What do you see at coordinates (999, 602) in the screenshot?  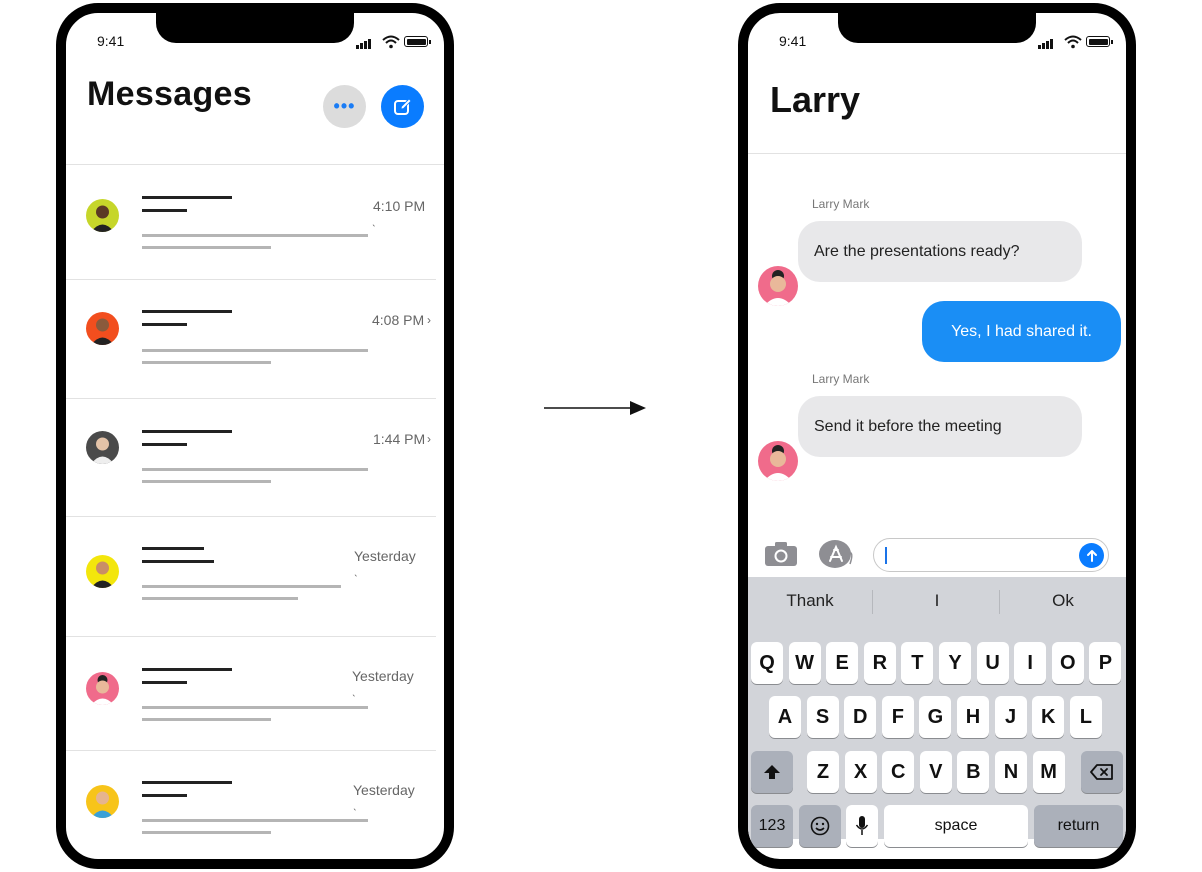 I see `suggestion-divider` at bounding box center [999, 602].